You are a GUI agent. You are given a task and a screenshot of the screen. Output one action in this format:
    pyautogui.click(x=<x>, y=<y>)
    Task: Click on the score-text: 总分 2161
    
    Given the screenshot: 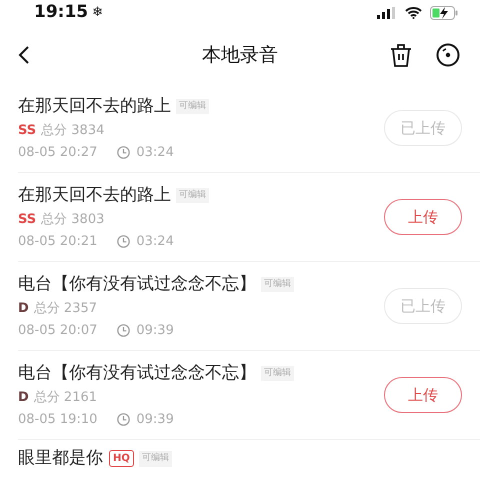 What is the action you would take?
    pyautogui.click(x=66, y=398)
    